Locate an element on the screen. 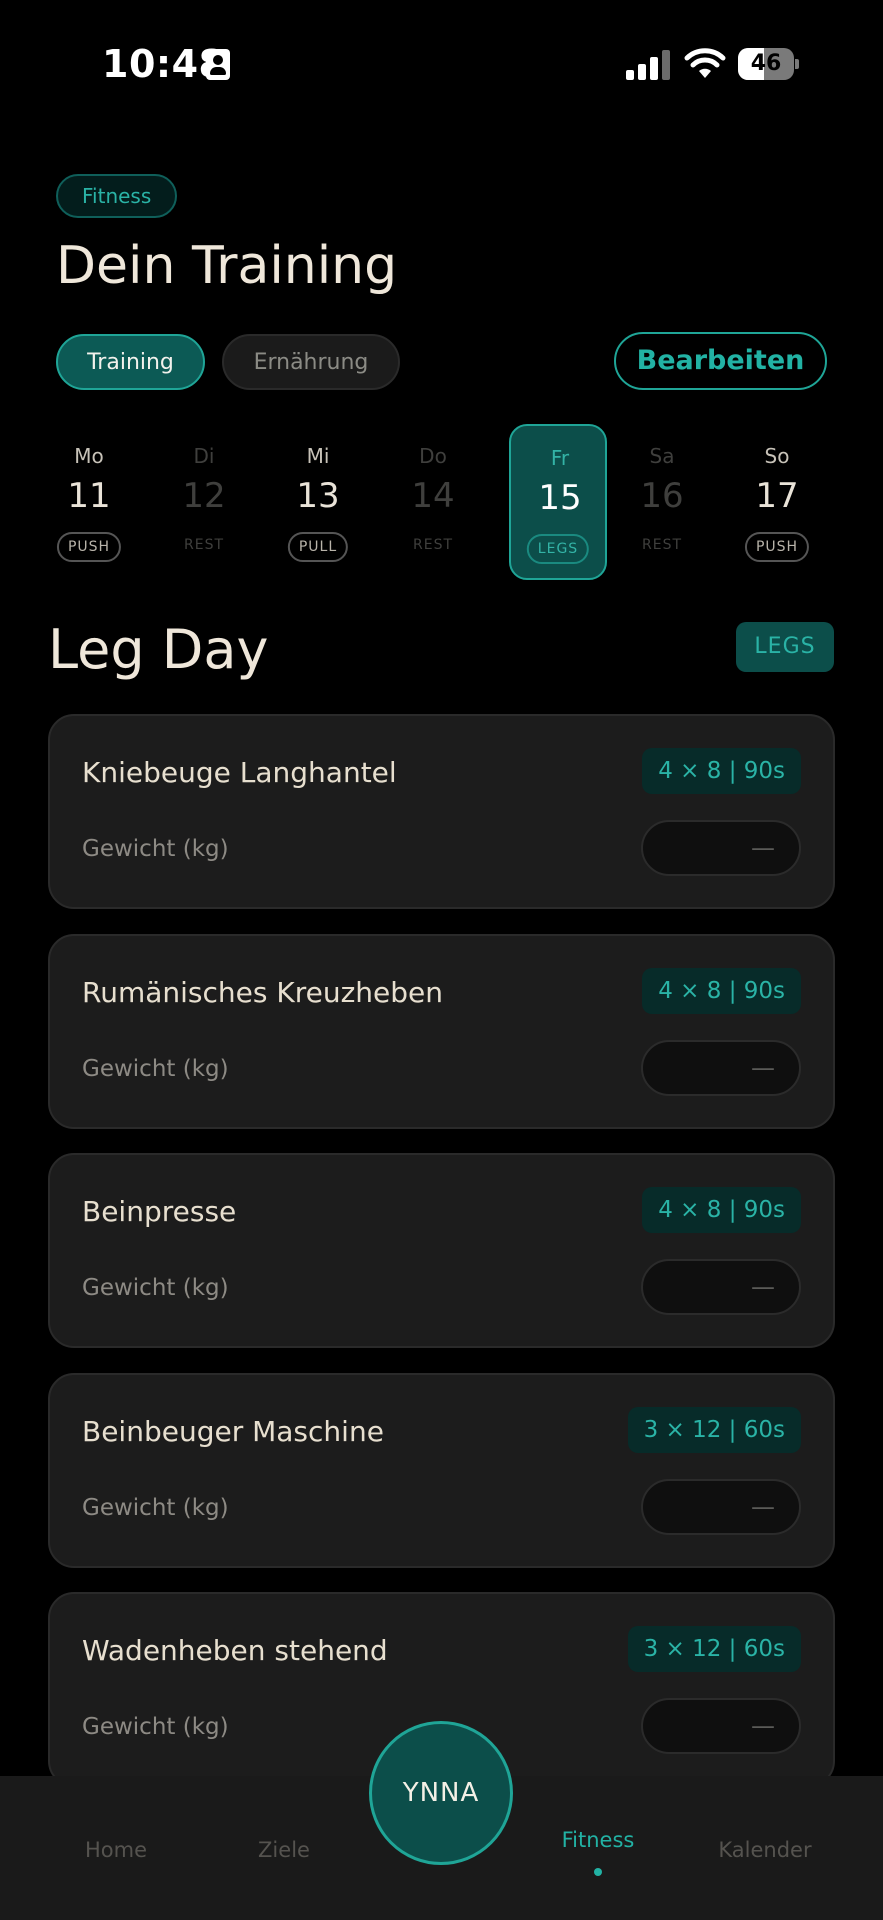 The width and height of the screenshot is (883, 1920). section-title: Leg Day is located at coordinates (158, 649).